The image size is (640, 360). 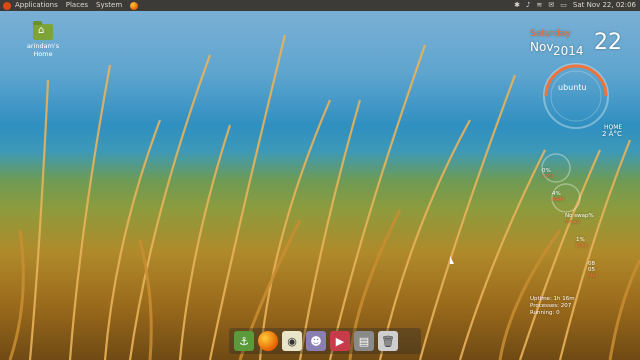 I want to click on trash-icon: 🗑, so click(x=388, y=341).